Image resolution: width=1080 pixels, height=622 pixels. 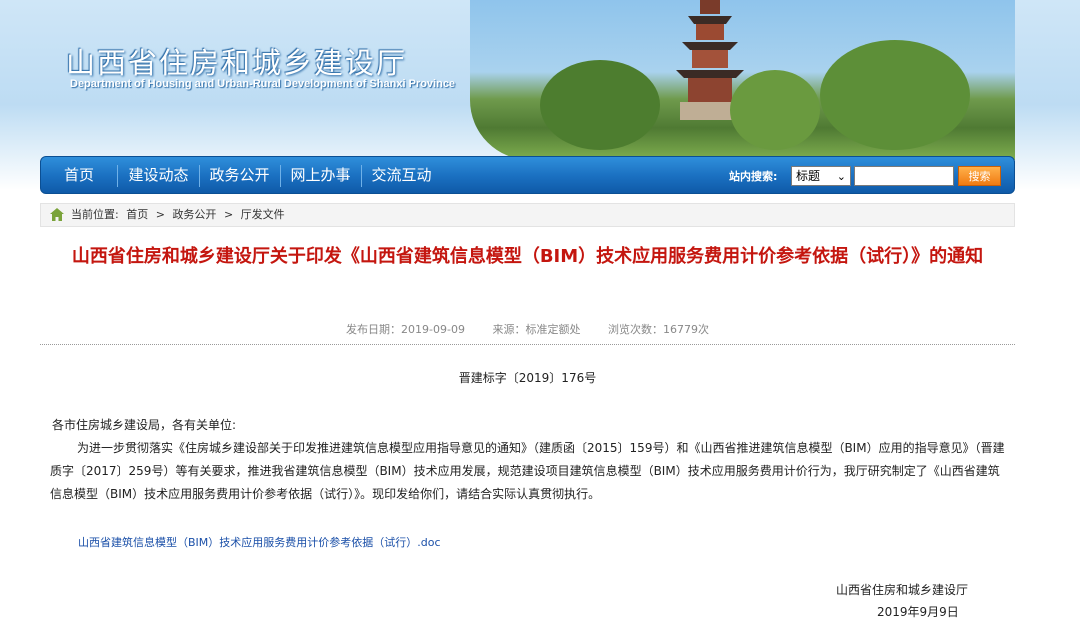 I want to click on chevron-down-icon: ⌄, so click(x=841, y=176).